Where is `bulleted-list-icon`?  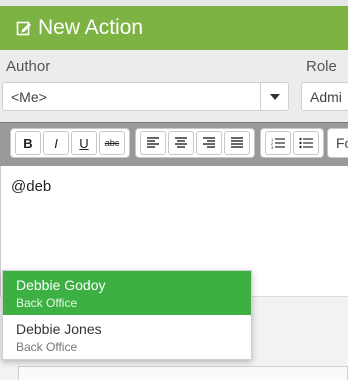
bulleted-list-icon is located at coordinates (306, 143).